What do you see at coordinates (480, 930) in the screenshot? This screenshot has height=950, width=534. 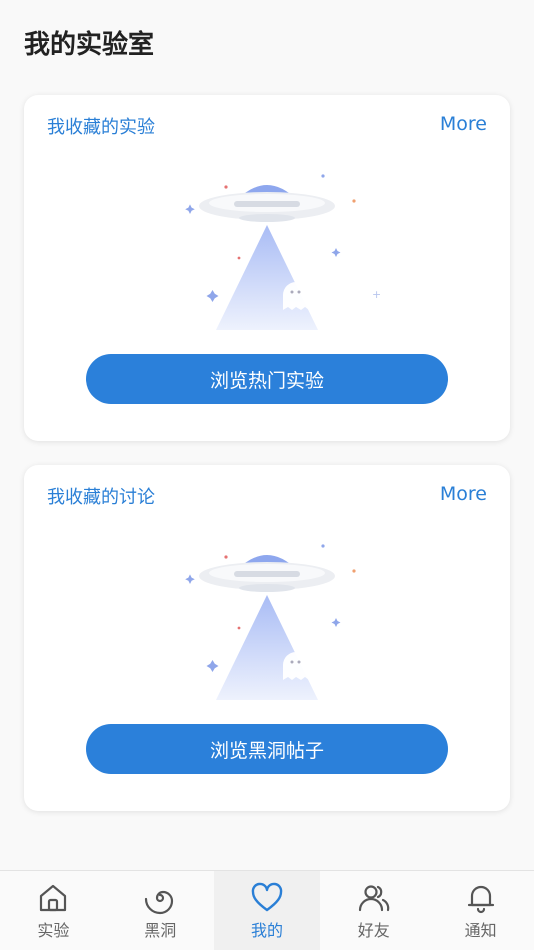 I see `tab-label: 通知` at bounding box center [480, 930].